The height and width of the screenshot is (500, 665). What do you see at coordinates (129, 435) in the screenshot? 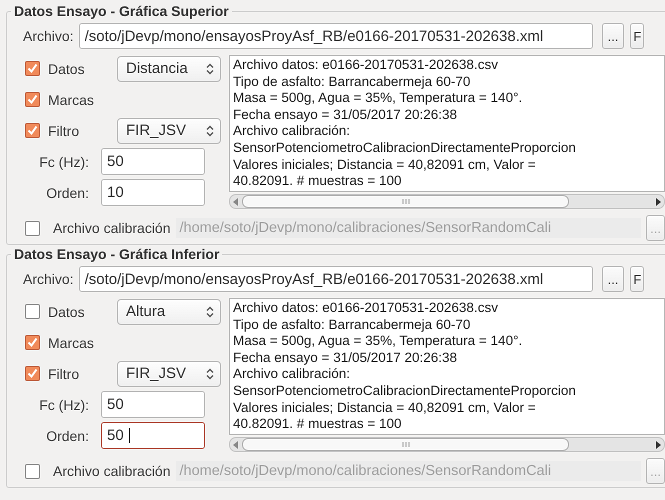
I see `text-cursor` at bounding box center [129, 435].